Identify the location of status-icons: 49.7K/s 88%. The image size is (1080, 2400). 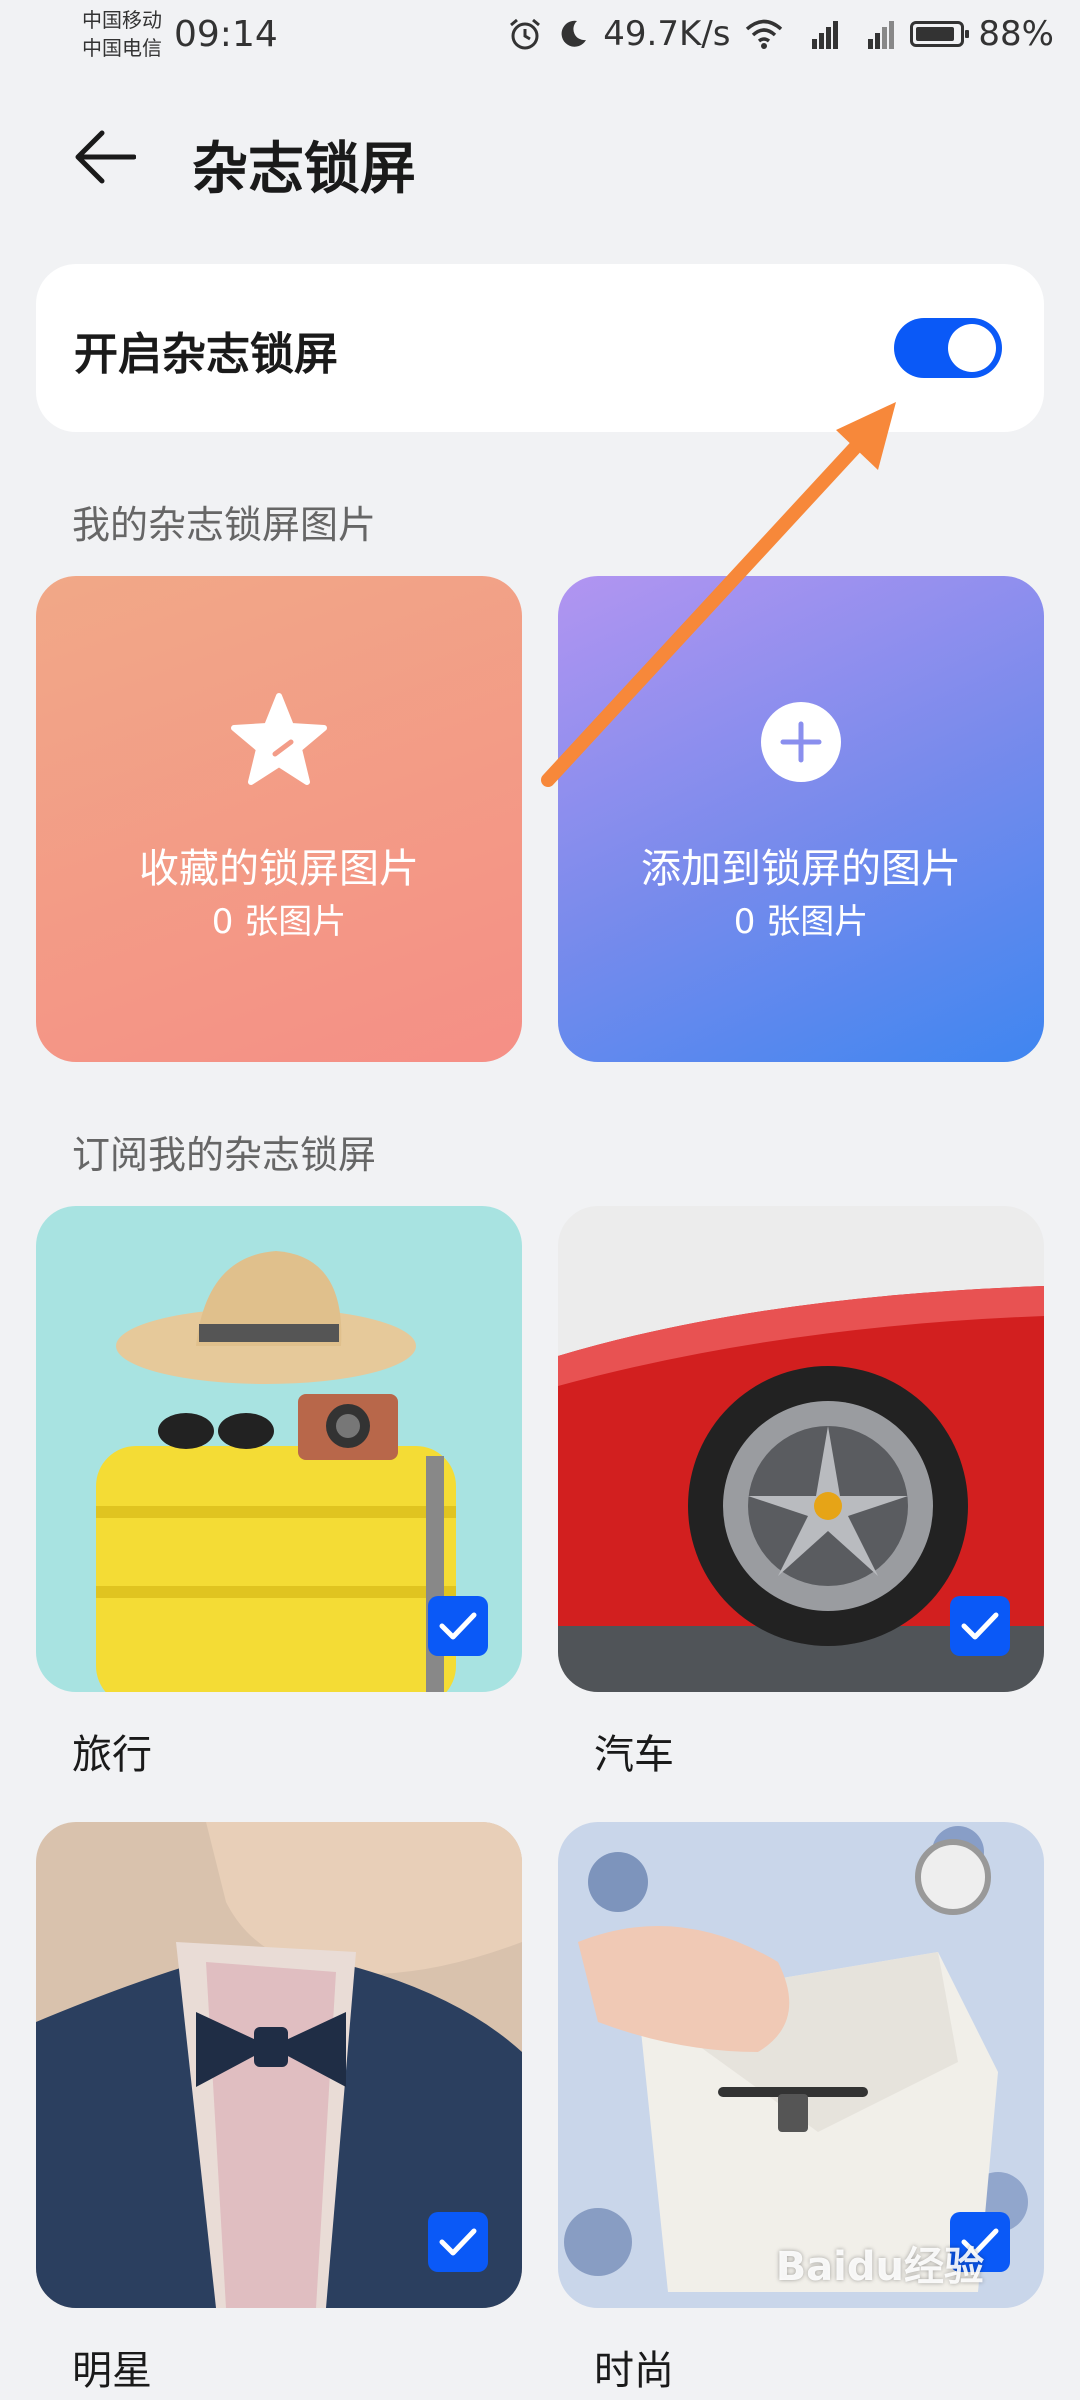
(780, 34).